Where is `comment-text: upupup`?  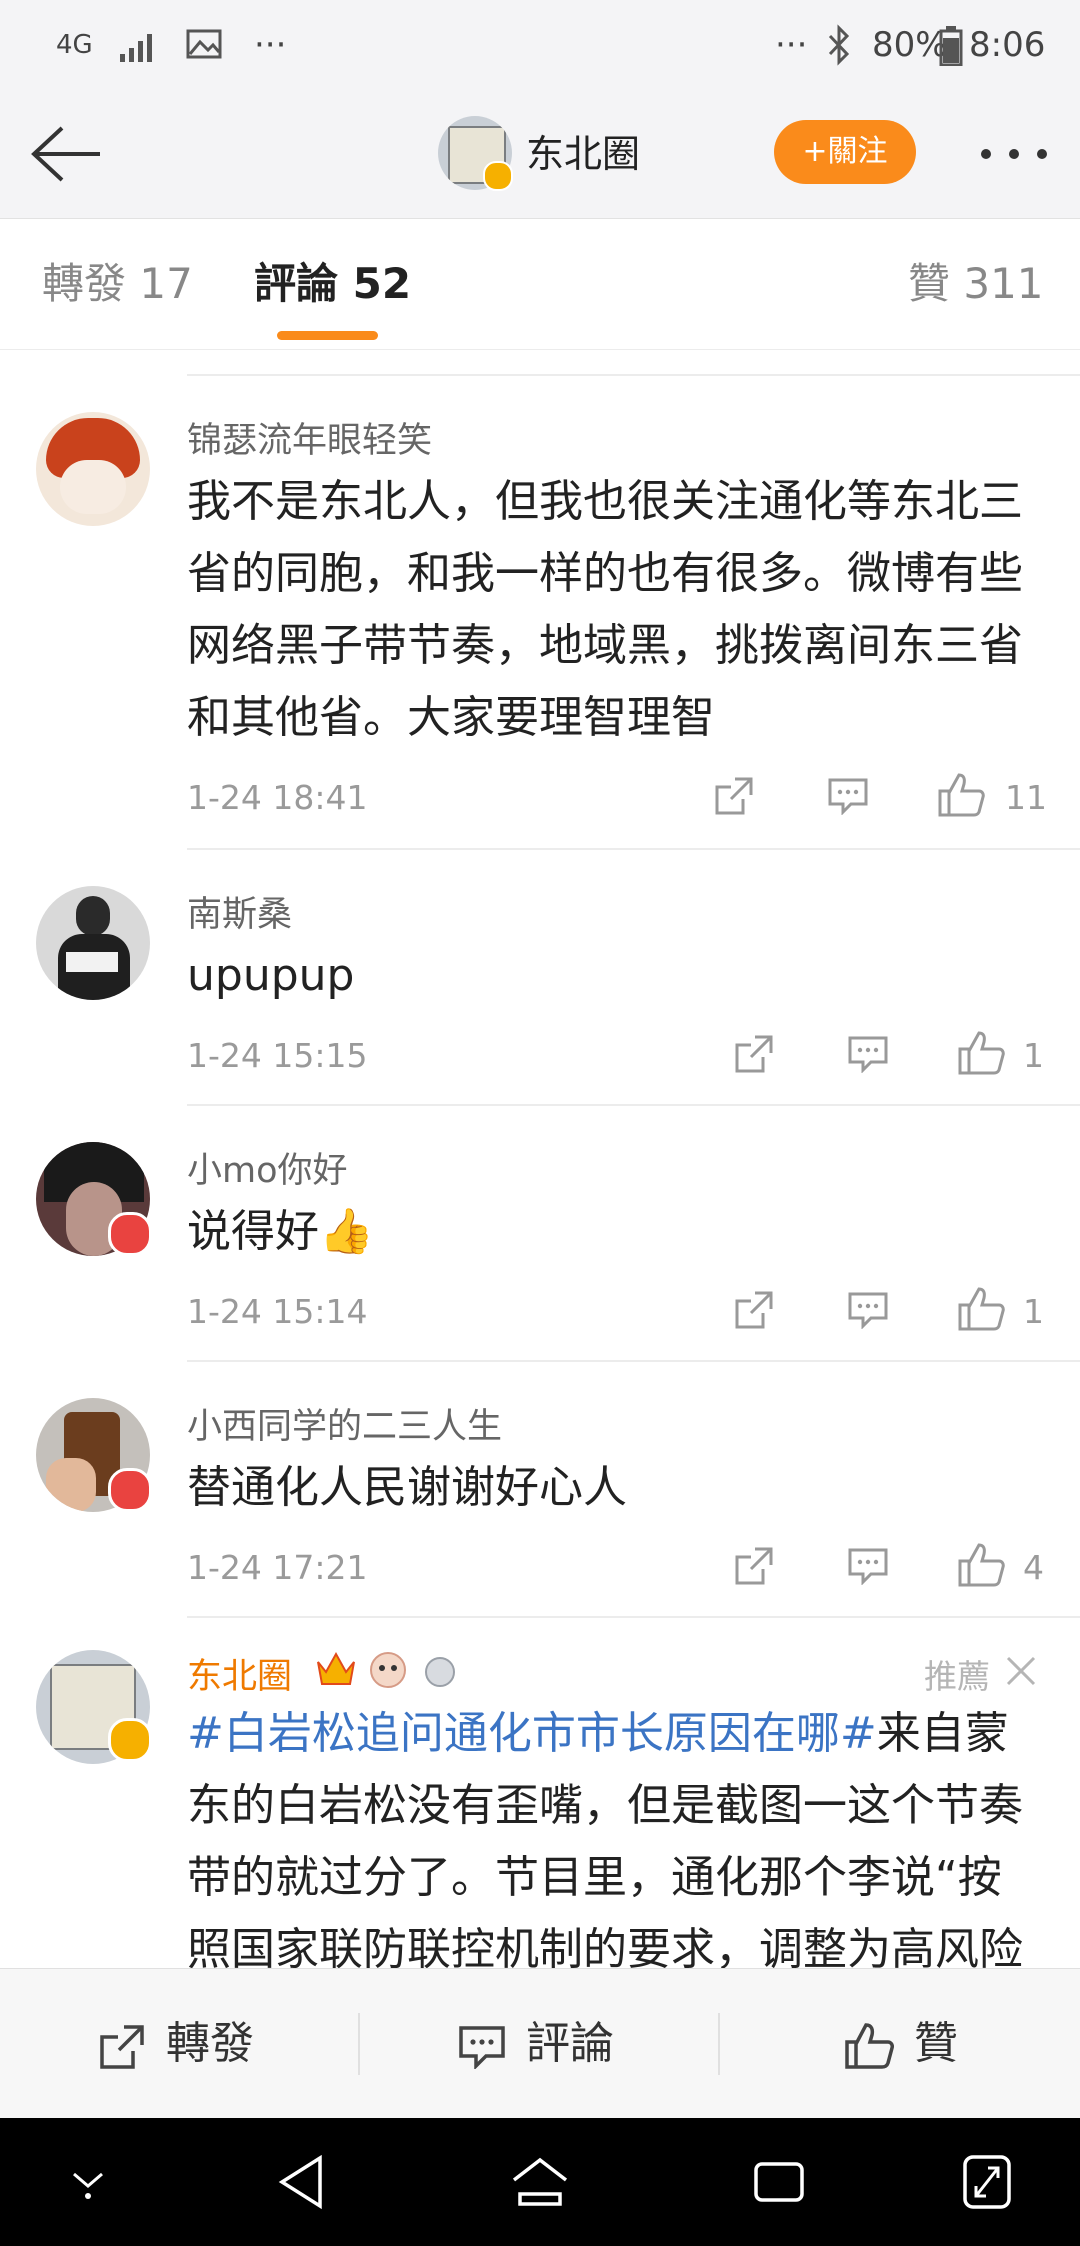
comment-text: upupup is located at coordinates (617, 976).